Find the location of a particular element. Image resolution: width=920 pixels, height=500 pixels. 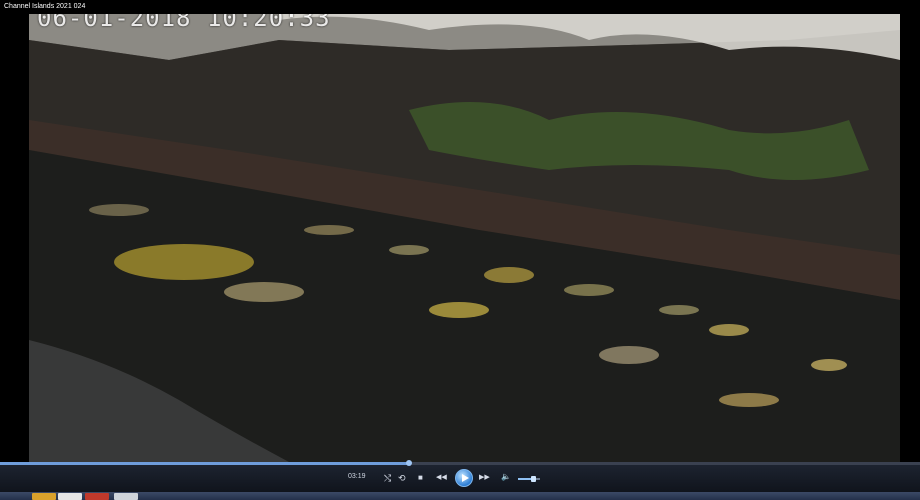

start-icon is located at coordinates (44, 496).